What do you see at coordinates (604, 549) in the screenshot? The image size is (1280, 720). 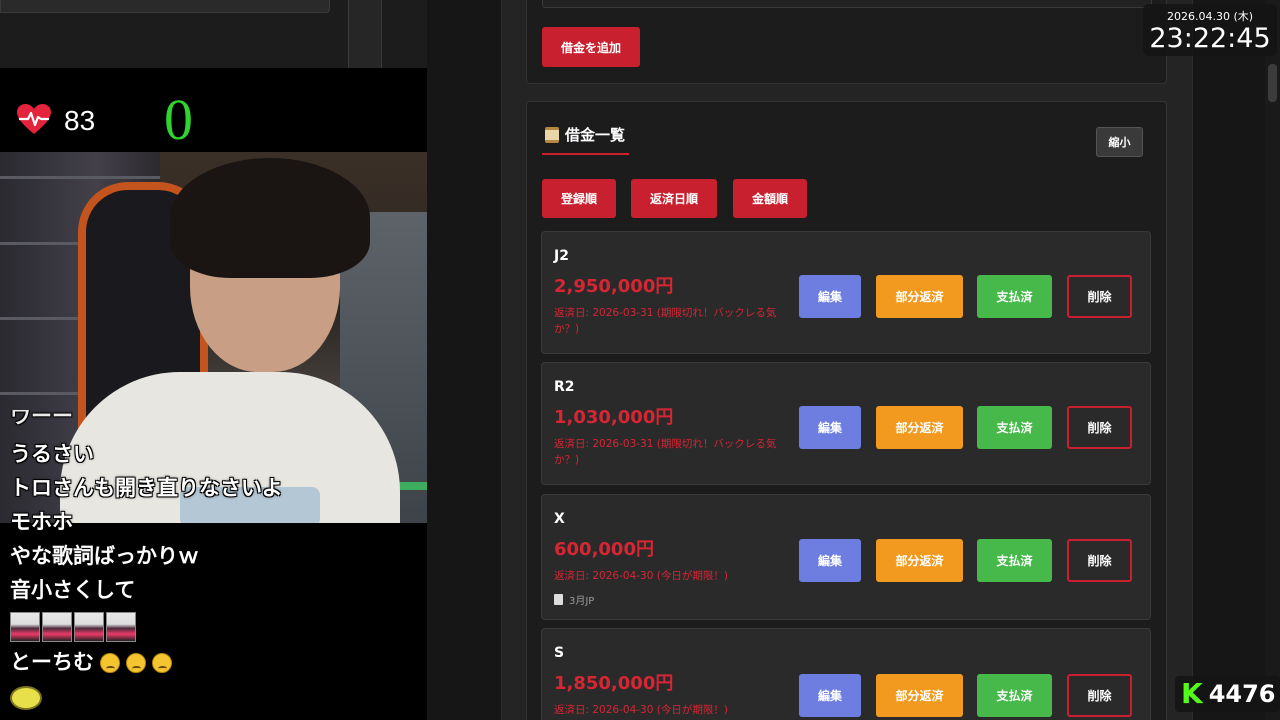 I see `debt-amount: 600,000円` at bounding box center [604, 549].